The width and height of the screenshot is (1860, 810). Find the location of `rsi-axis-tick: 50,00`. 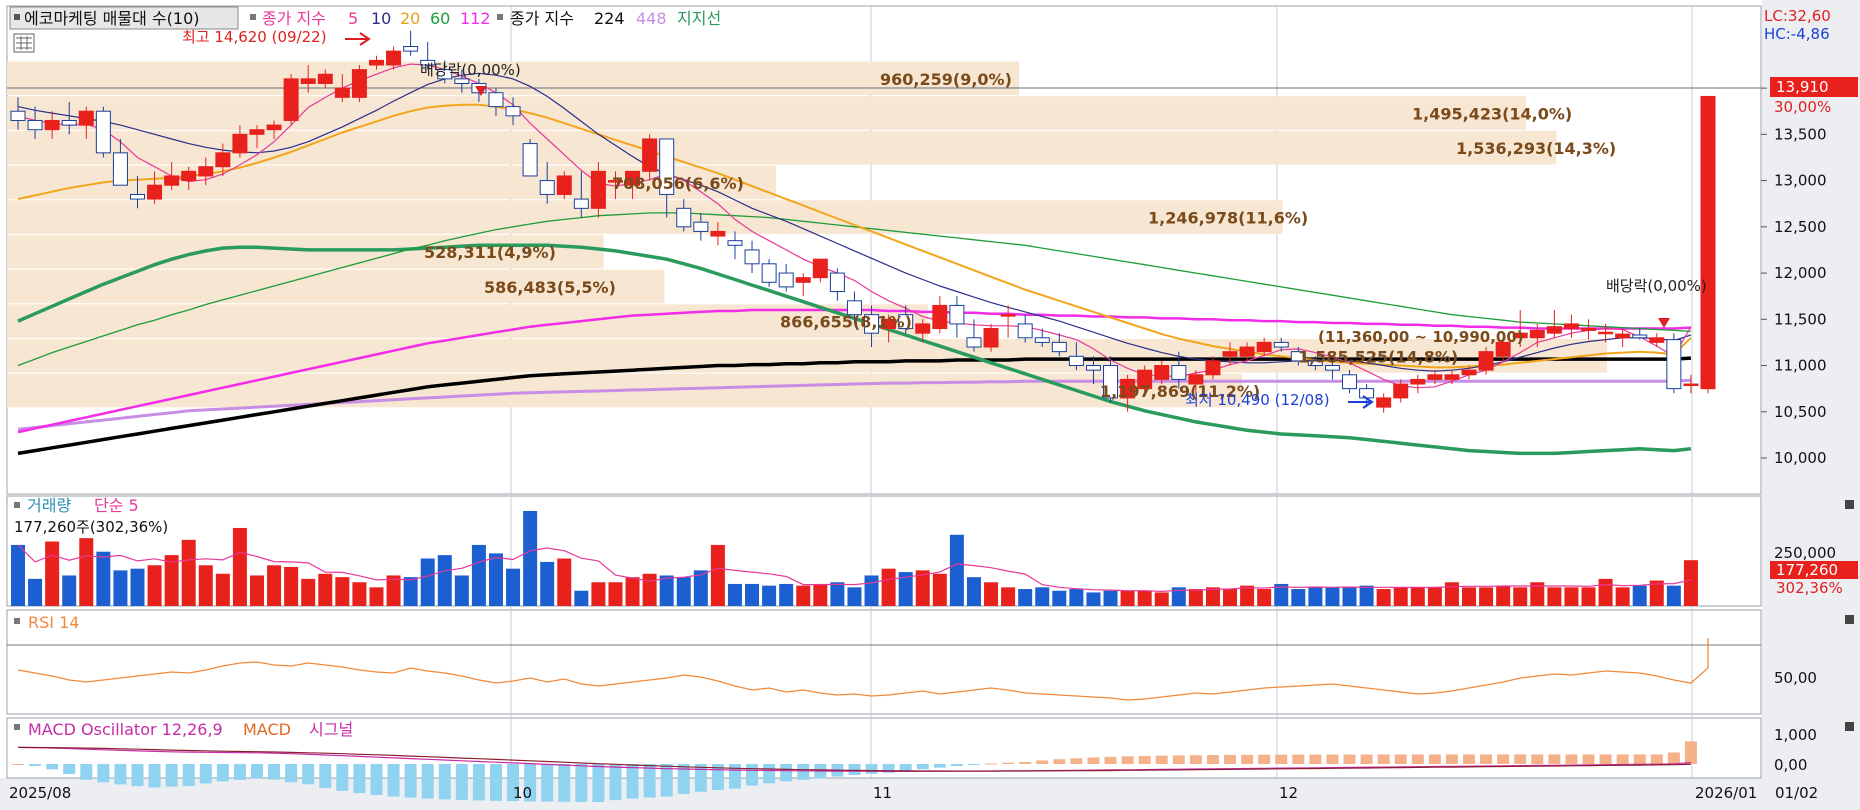

rsi-axis-tick: 50,00 is located at coordinates (1795, 678).